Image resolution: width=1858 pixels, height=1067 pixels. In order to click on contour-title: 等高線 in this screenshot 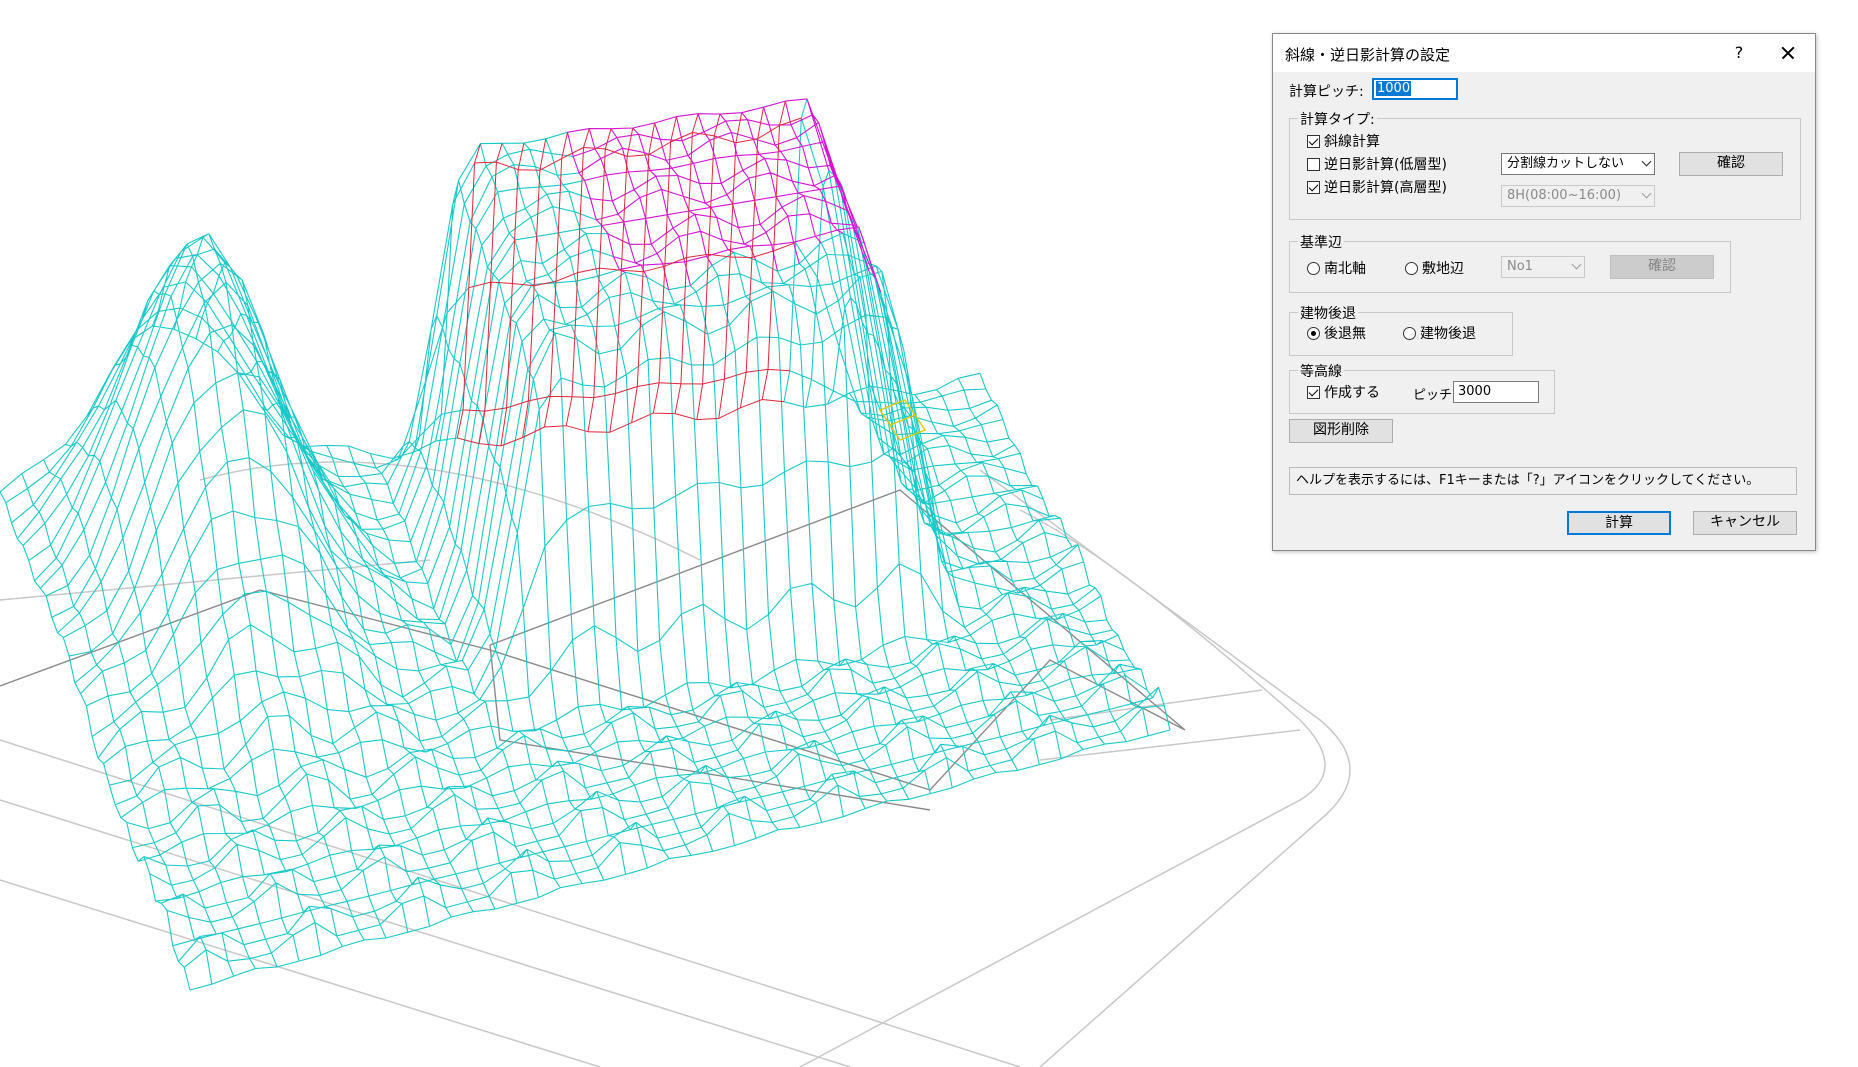, I will do `click(1321, 371)`.